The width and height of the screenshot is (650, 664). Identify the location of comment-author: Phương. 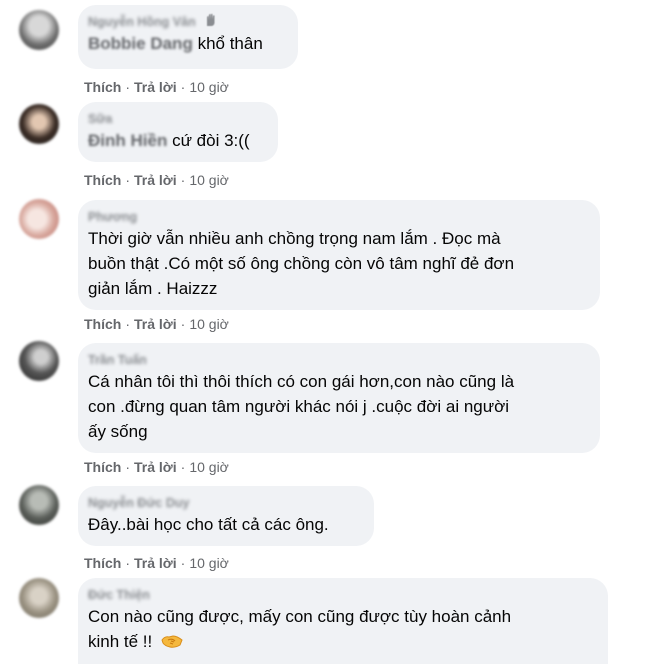
(112, 217).